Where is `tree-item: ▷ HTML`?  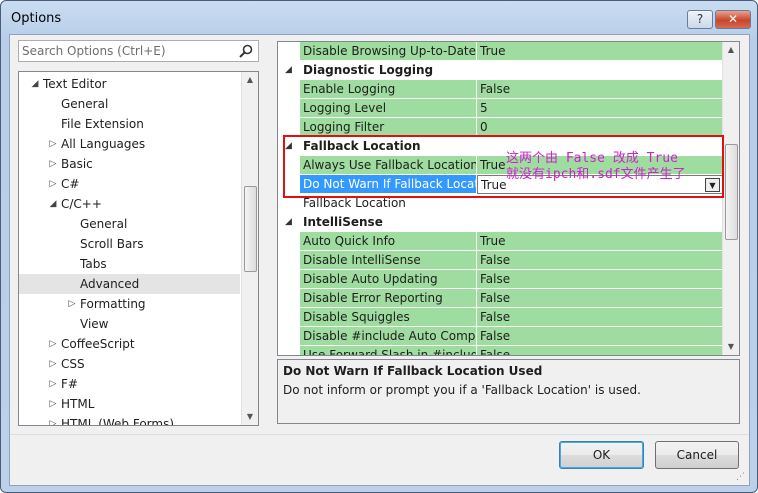
tree-item: ▷ HTML is located at coordinates (129, 404).